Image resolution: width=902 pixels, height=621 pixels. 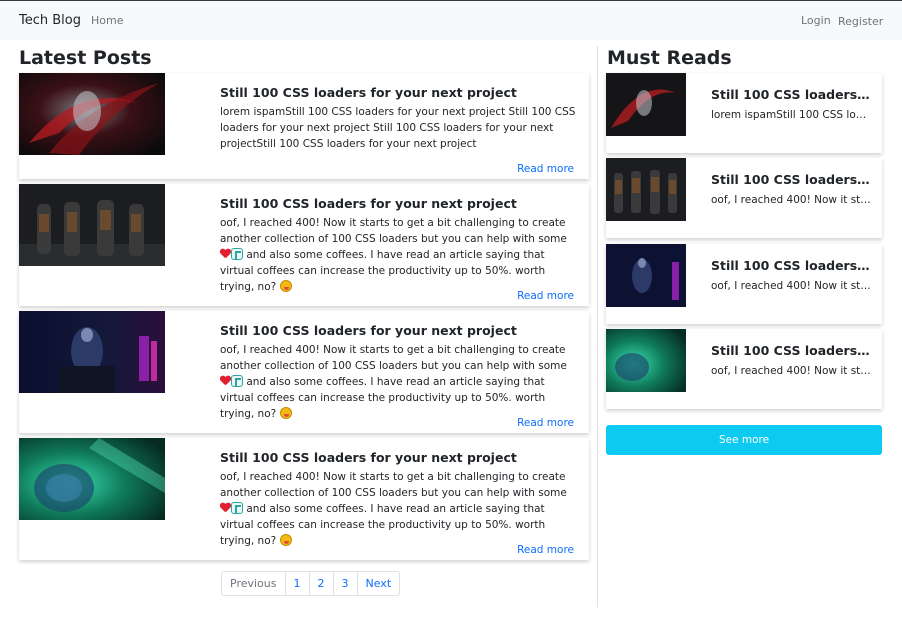 I want to click on pagination: Previous 1 2 3 Next, so click(x=311, y=583).